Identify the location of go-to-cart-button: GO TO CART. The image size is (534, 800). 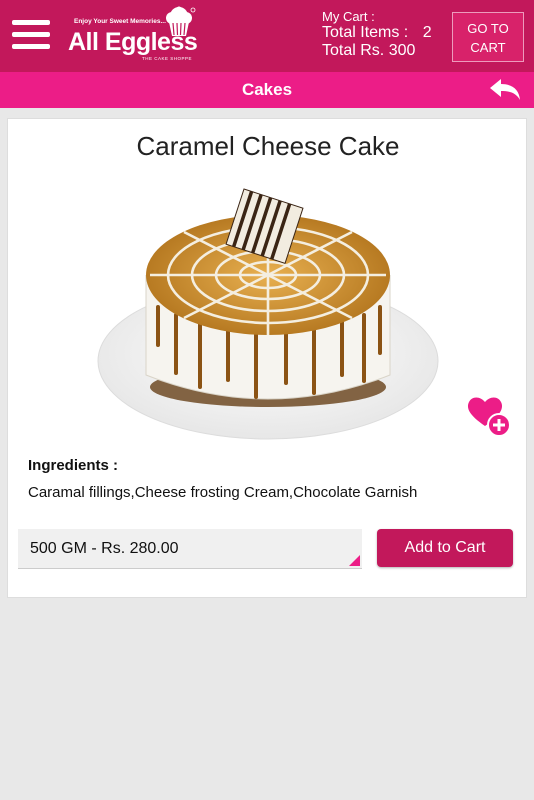
(488, 37).